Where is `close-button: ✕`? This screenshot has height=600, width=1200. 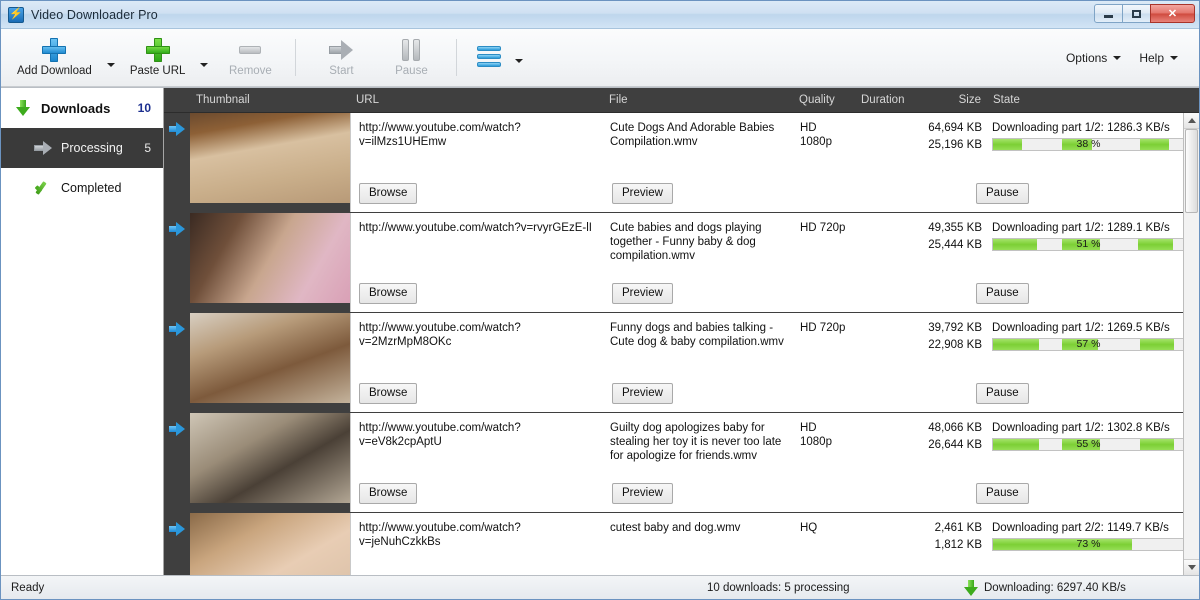 close-button: ✕ is located at coordinates (1172, 13).